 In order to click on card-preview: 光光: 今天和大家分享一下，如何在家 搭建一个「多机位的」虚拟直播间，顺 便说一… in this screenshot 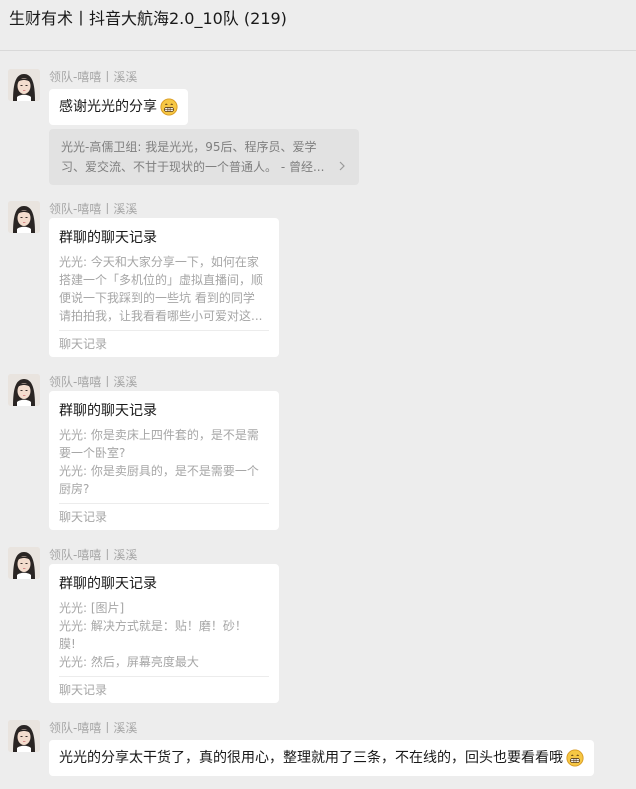, I will do `click(165, 289)`.